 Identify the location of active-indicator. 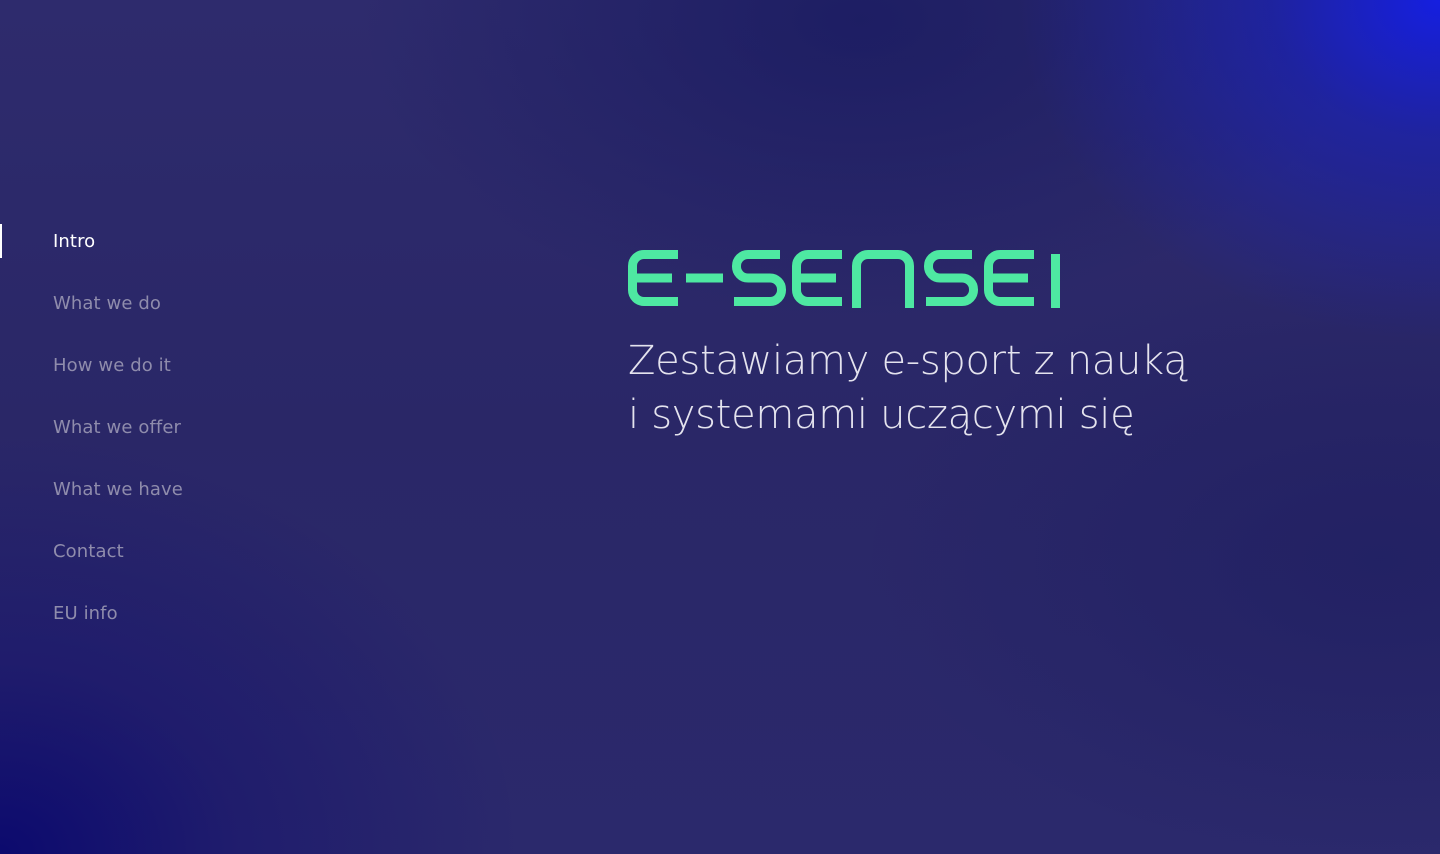
(1, 241).